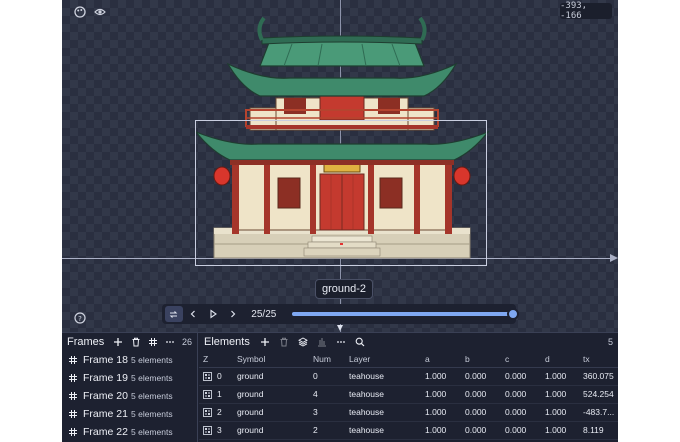 Image resolution: width=680 pixels, height=442 pixels. What do you see at coordinates (598, 430) in the screenshot?
I see `tx-cell: 8.119` at bounding box center [598, 430].